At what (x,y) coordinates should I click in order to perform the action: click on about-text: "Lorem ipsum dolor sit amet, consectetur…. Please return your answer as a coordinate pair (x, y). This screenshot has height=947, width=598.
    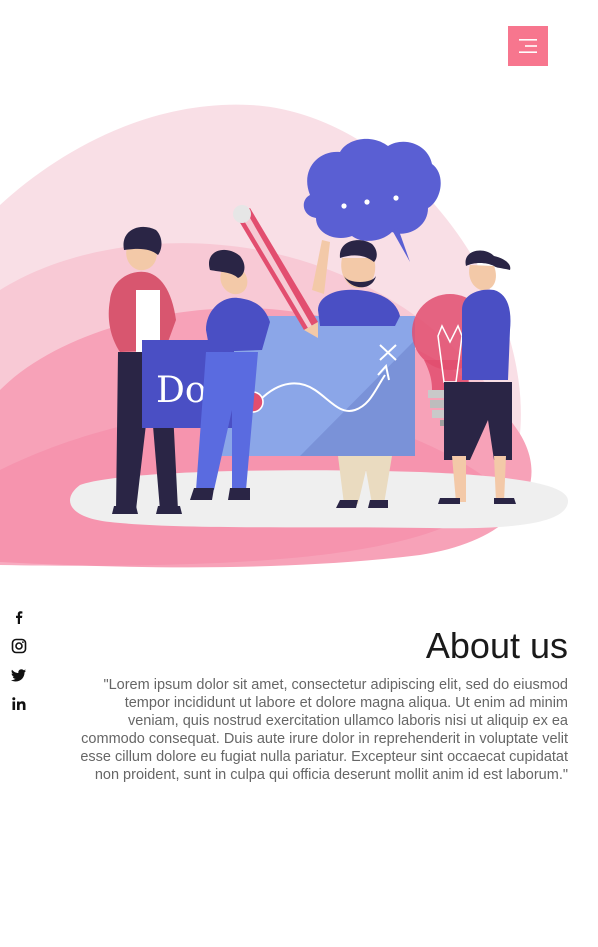
    Looking at the image, I should click on (324, 730).